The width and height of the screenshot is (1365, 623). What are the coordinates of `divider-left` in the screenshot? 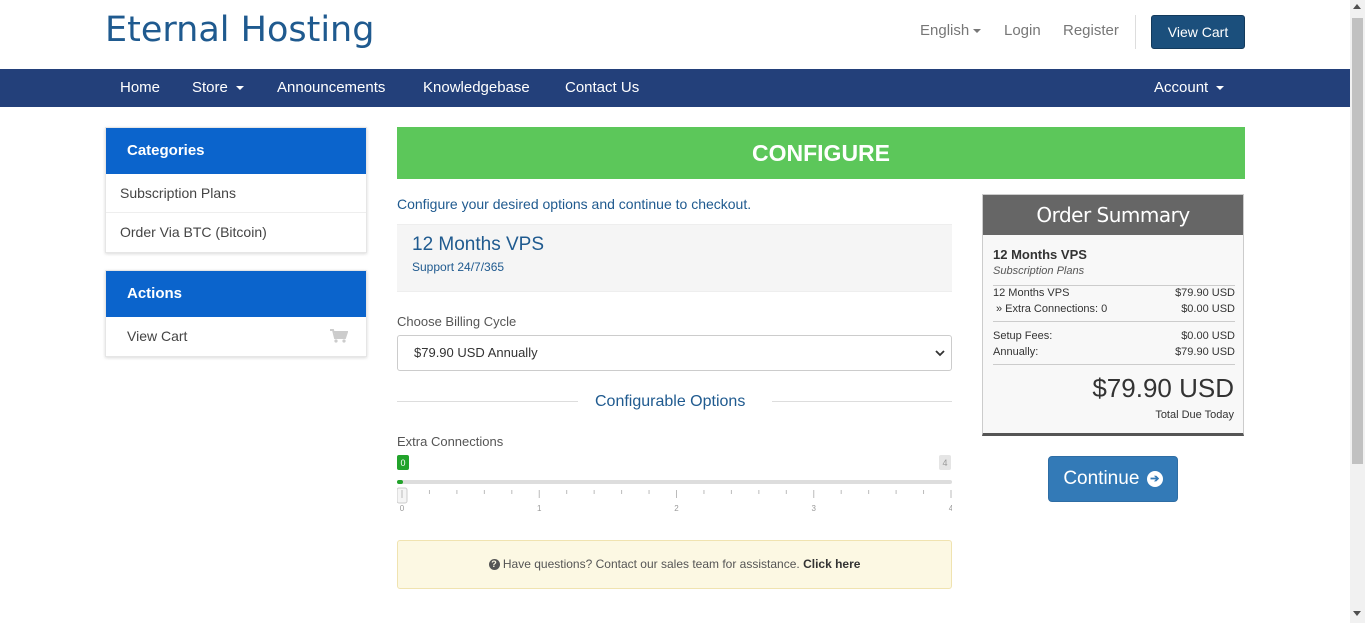 It's located at (487, 401).